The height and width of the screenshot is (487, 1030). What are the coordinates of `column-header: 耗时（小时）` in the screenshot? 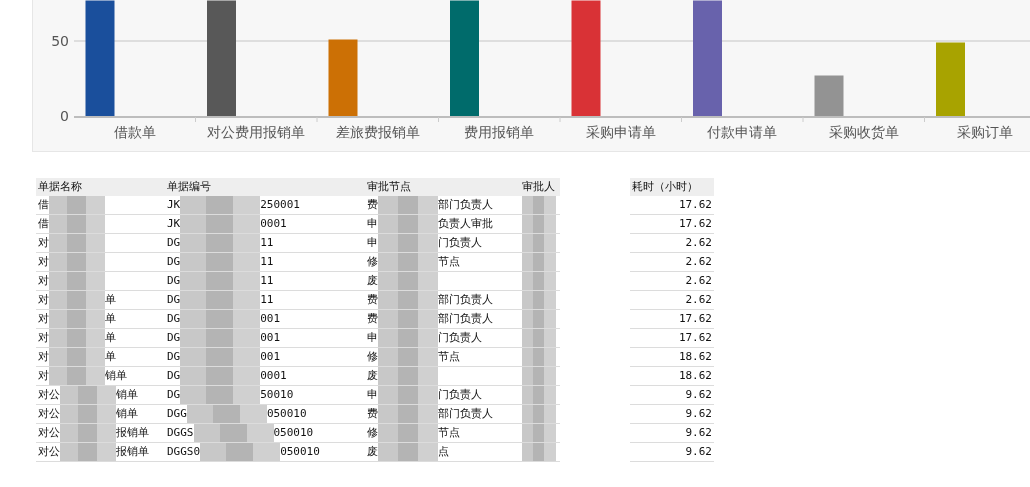 It's located at (672, 187).